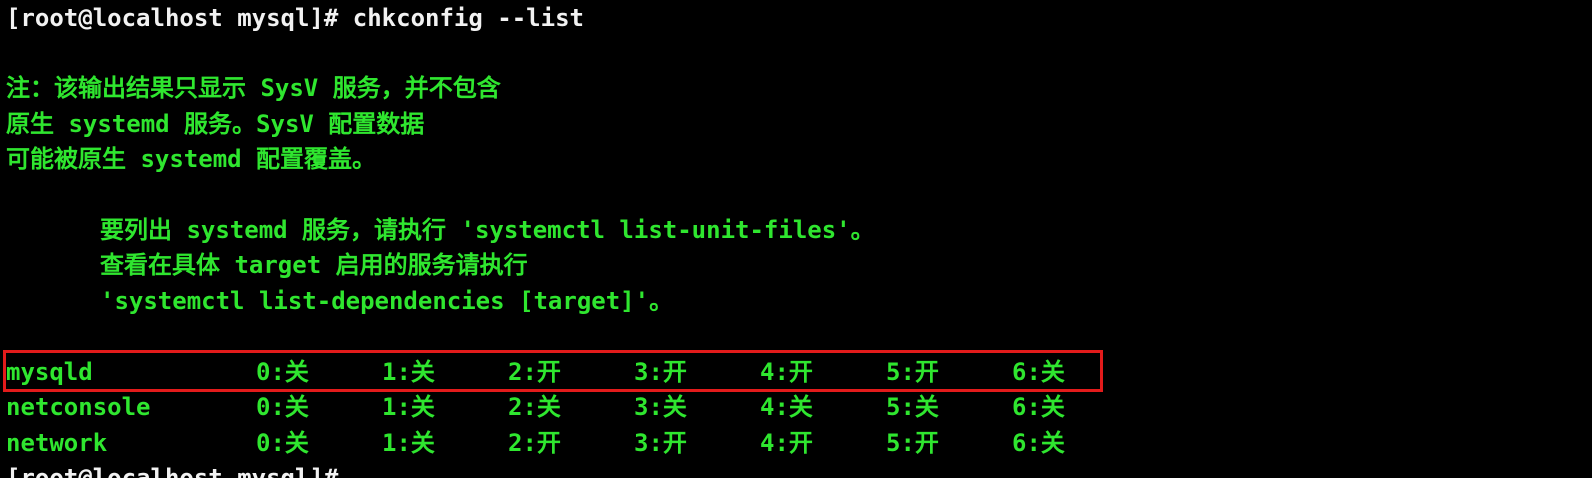 This screenshot has height=478, width=1592. I want to click on note-line-2: 原生 systemd 服务。SysV 配置数据, so click(215, 124).